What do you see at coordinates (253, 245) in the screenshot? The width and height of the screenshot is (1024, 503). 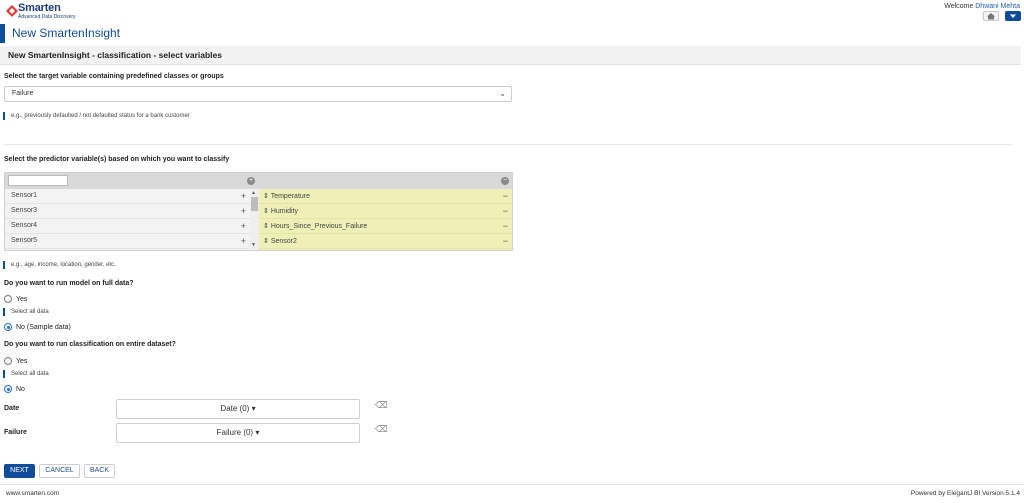 I see `scroll-down-icon: ▼` at bounding box center [253, 245].